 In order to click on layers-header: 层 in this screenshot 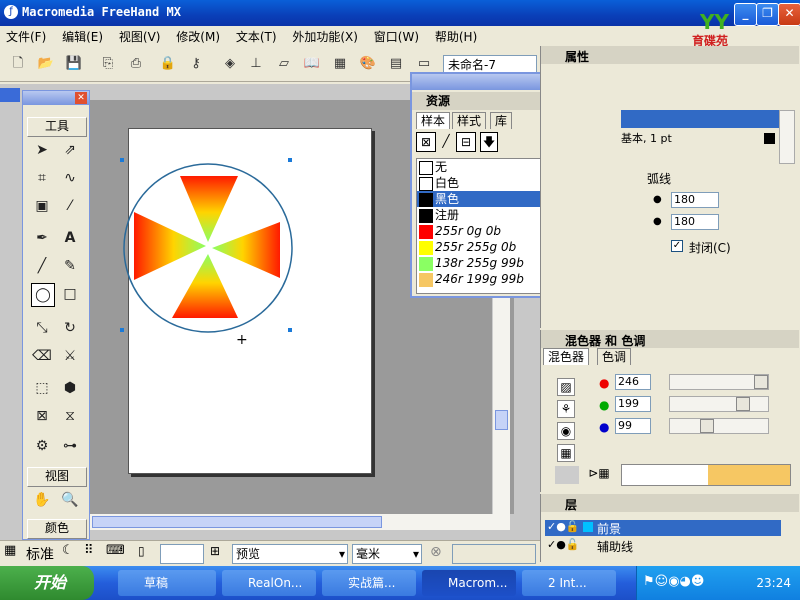, I will do `click(670, 503)`.